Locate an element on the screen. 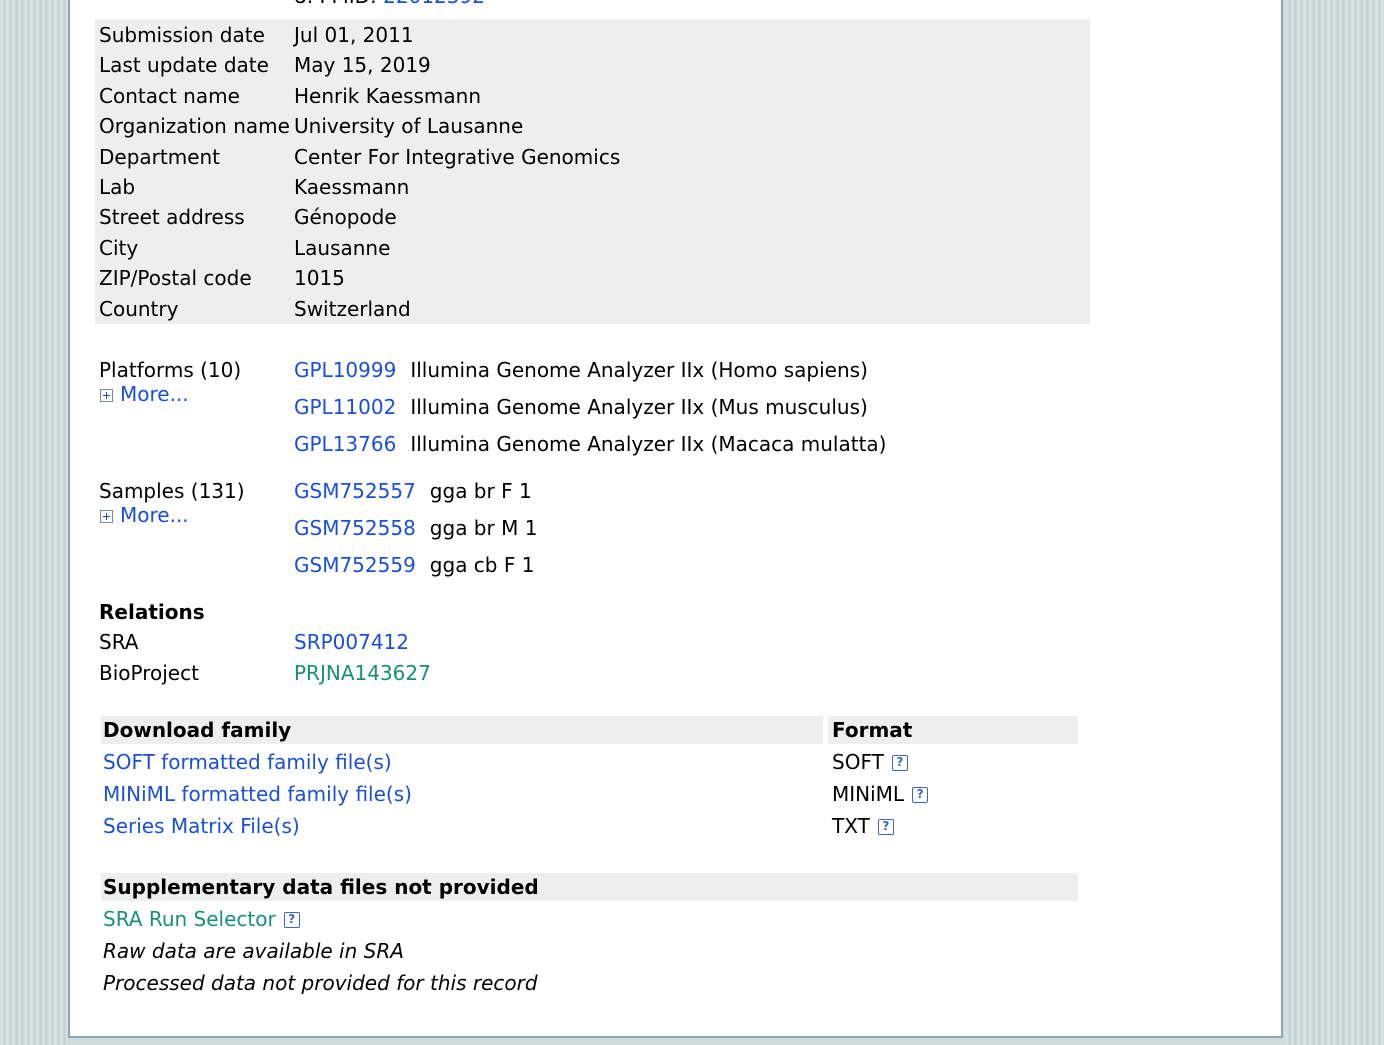  download-family-header: Download family is located at coordinates (197, 730).